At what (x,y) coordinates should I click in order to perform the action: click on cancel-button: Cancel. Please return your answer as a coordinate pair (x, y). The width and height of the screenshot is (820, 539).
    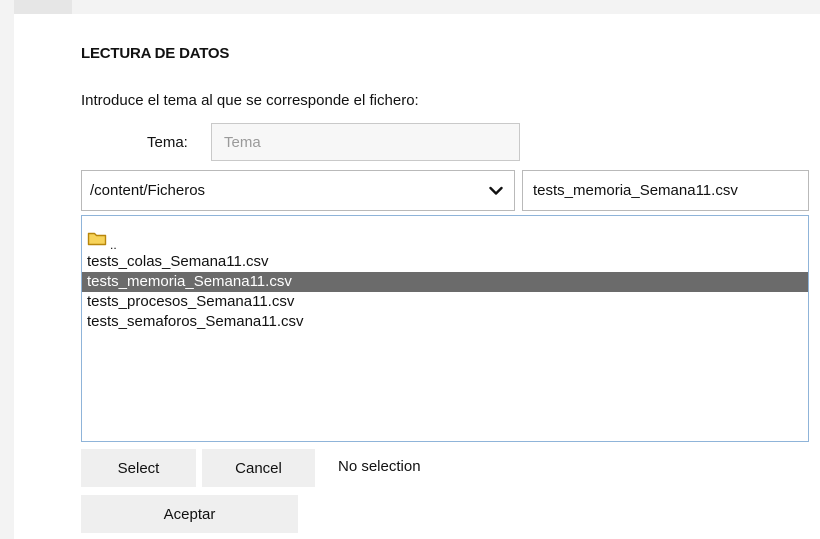
    Looking at the image, I should click on (258, 468).